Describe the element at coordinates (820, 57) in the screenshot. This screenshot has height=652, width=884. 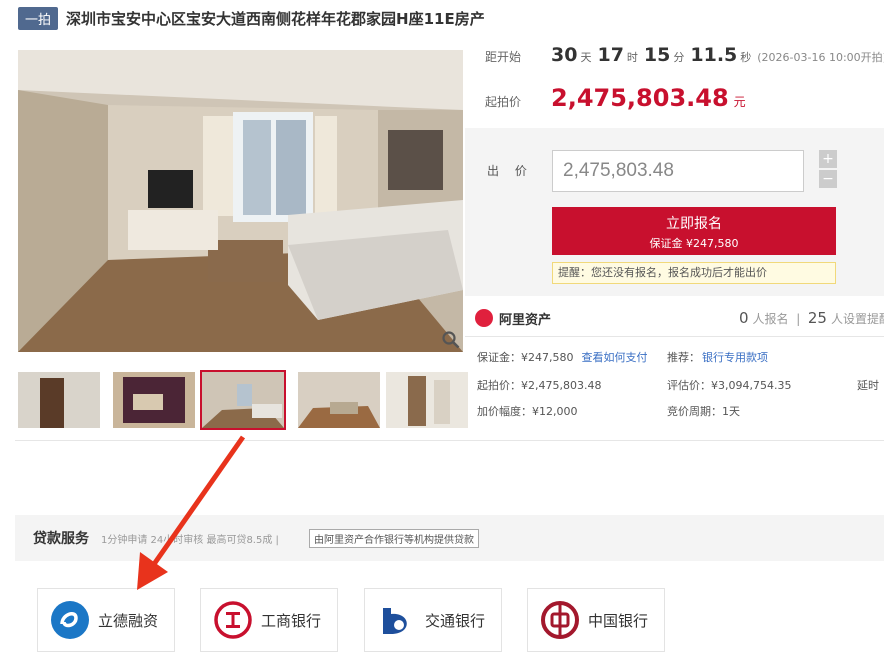
I see `countdown-start-note: (2026-03-16 10:00开拍)` at that location.